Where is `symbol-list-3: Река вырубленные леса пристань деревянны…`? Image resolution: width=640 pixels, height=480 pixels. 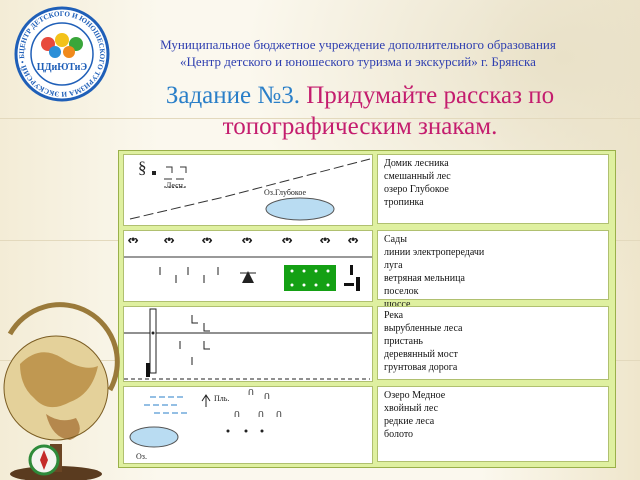 symbol-list-3: Река вырубленные леса пристань деревянны… is located at coordinates (493, 343).